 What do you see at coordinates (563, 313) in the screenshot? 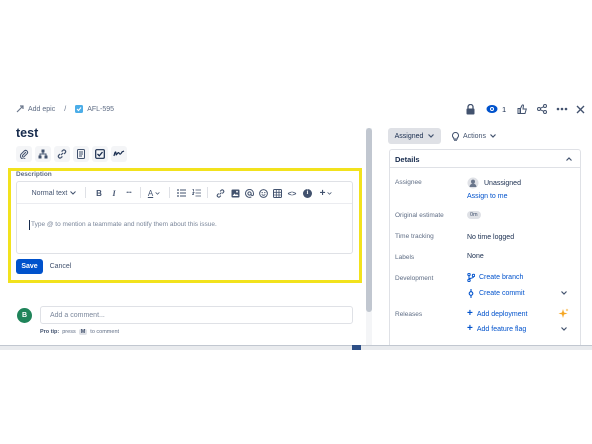
I see `sparkle-icon` at bounding box center [563, 313].